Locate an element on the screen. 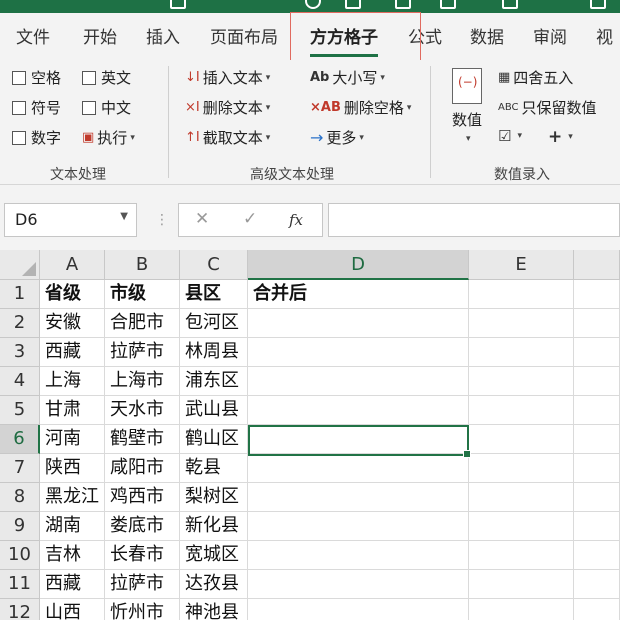 Image resolution: width=620 pixels, height=620 pixels. grid-cell: 安徽 is located at coordinates (72, 323).